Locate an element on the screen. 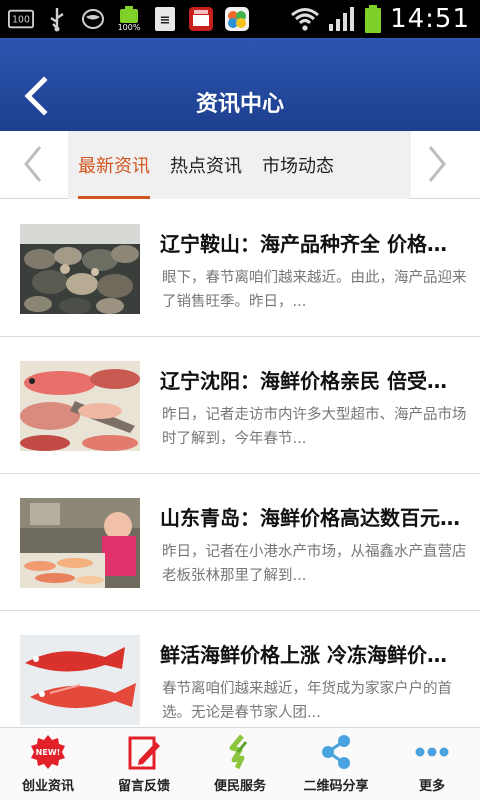  news-title: 鲜活海鲜价格上涨 冷冻海鲜价格平稳 is located at coordinates (312, 655).